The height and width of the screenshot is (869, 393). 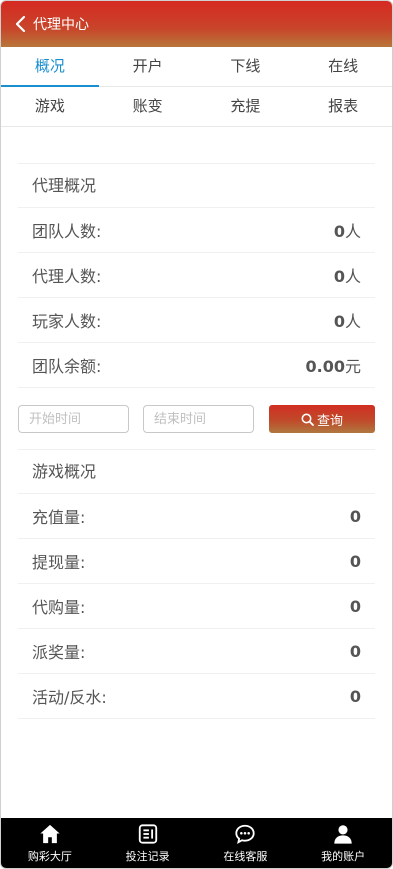 I want to click on tabs-row-secondary: 游戏 账变 充提 报表, so click(x=196, y=107).